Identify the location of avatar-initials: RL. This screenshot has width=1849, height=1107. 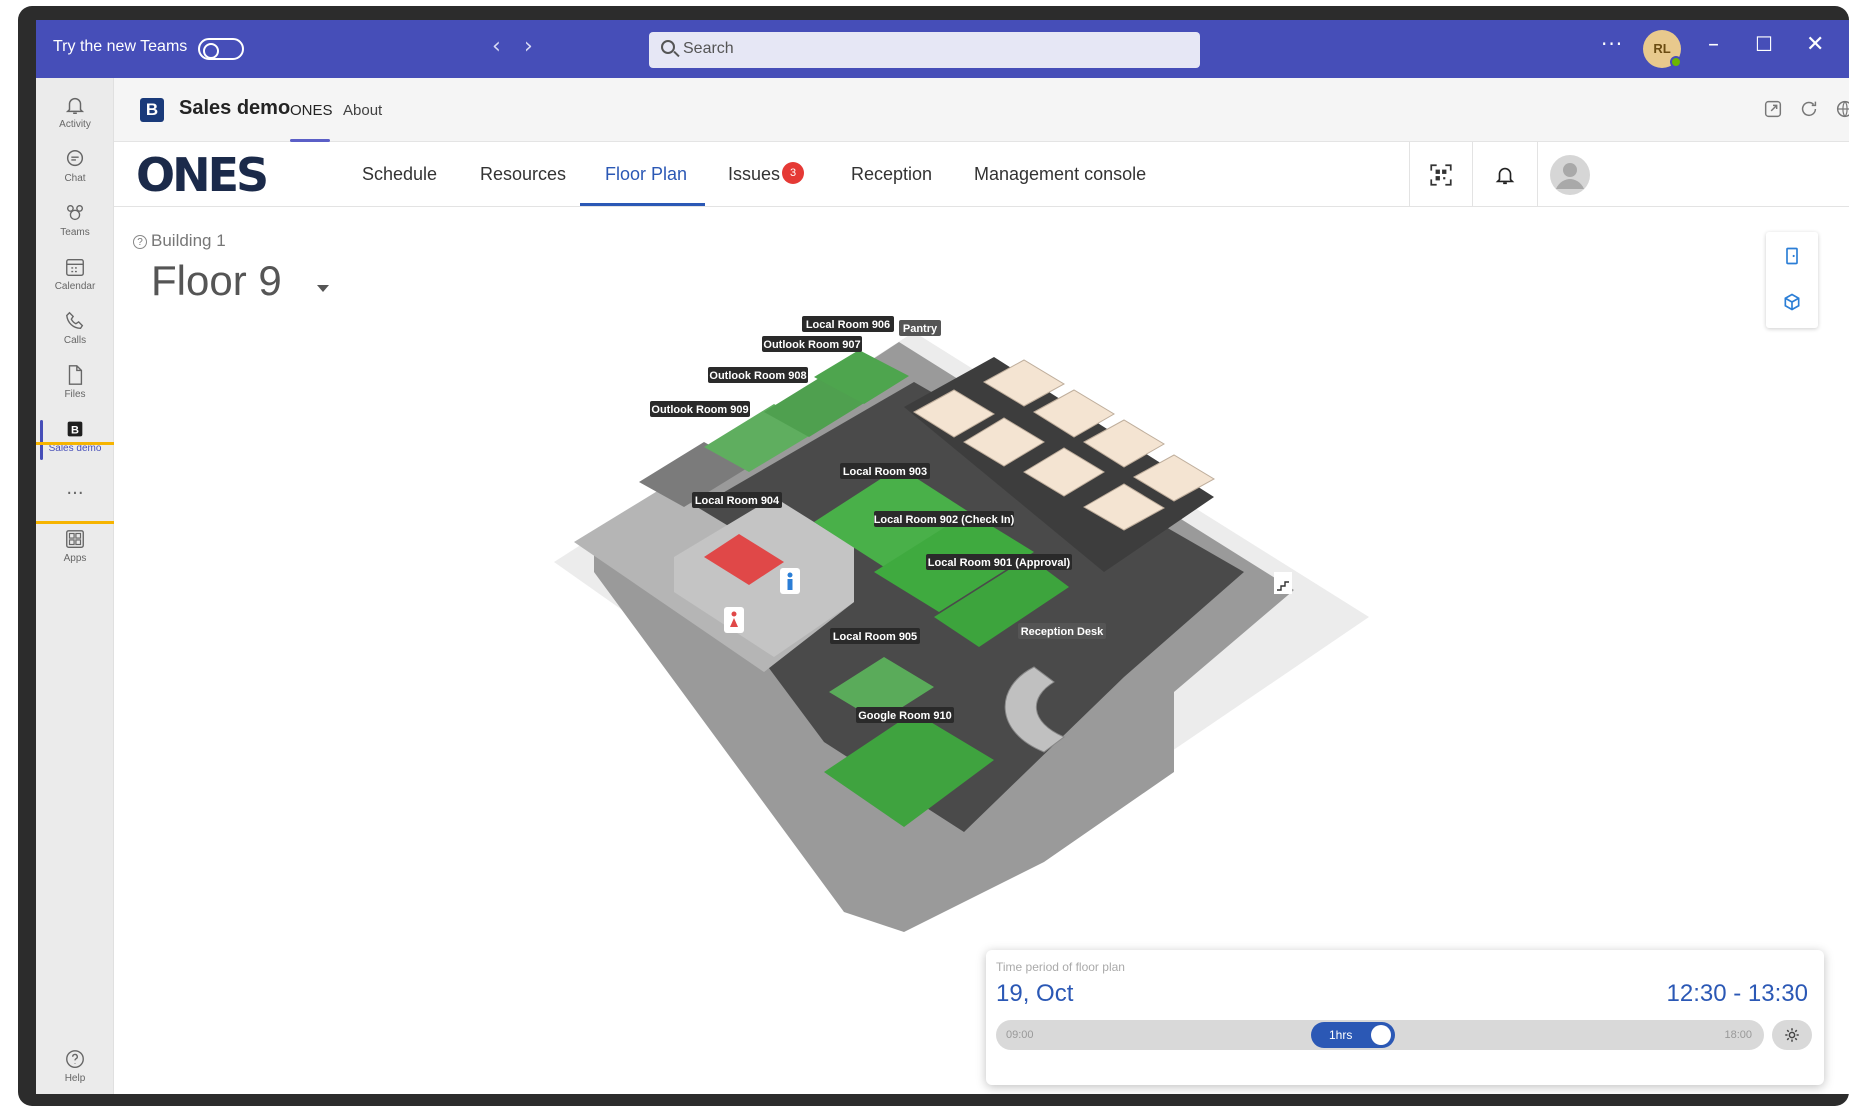
(1662, 48).